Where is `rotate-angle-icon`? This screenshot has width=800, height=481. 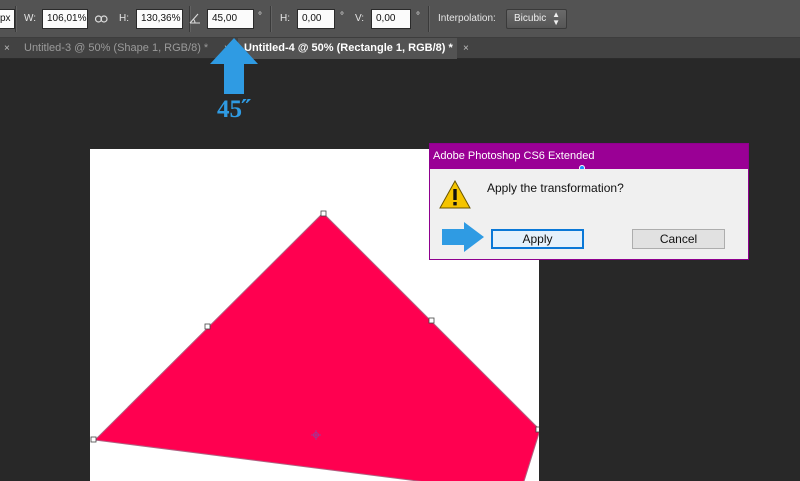 rotate-angle-icon is located at coordinates (194, 18).